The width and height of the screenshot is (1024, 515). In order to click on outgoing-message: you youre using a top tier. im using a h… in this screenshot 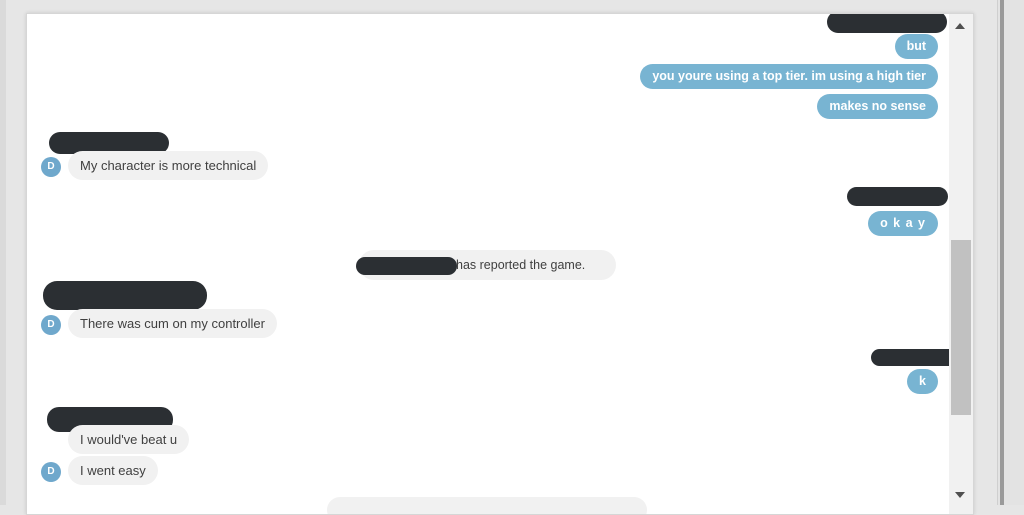, I will do `click(789, 76)`.